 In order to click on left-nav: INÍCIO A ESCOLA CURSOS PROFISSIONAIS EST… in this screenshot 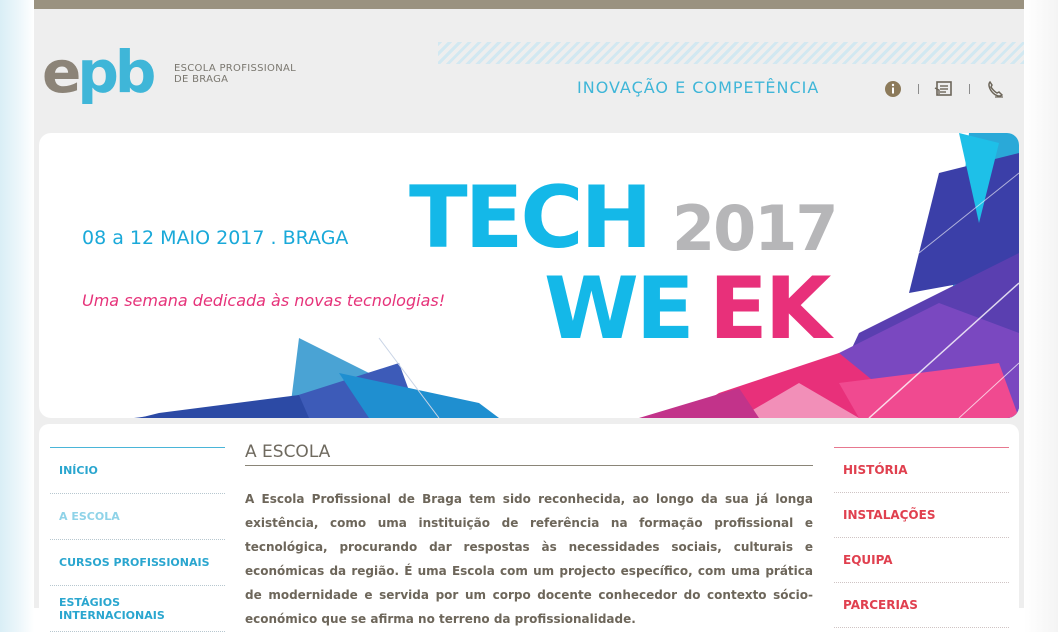, I will do `click(137, 539)`.